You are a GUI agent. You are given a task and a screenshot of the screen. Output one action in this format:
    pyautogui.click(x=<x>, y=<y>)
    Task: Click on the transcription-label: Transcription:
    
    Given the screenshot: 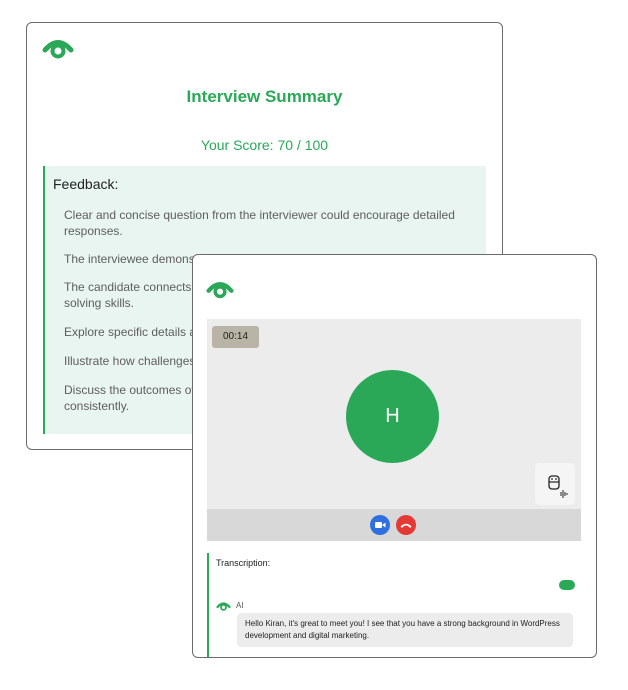 What is the action you would take?
    pyautogui.click(x=243, y=563)
    